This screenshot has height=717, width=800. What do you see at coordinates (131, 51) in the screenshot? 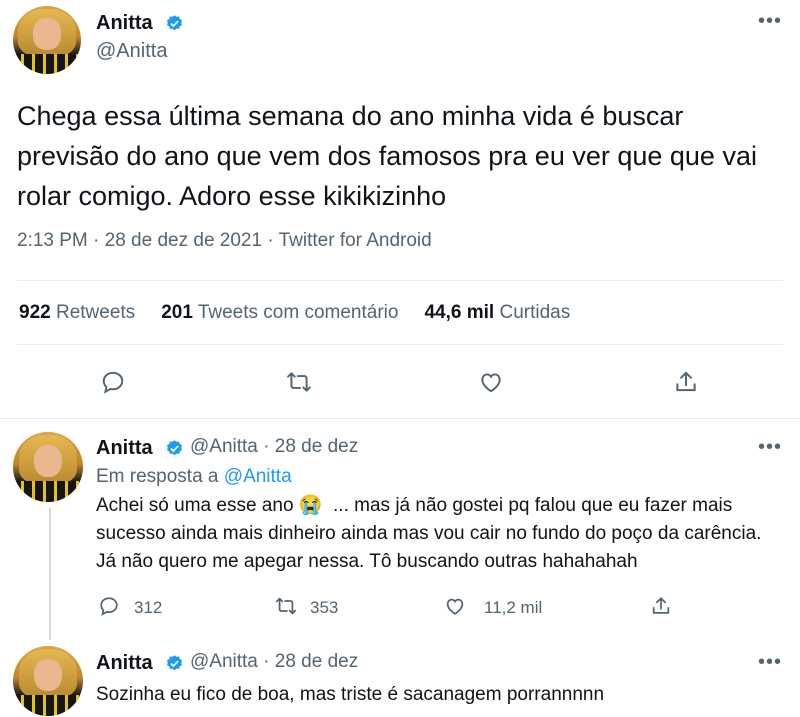
I see `author-handle: @Anitta` at bounding box center [131, 51].